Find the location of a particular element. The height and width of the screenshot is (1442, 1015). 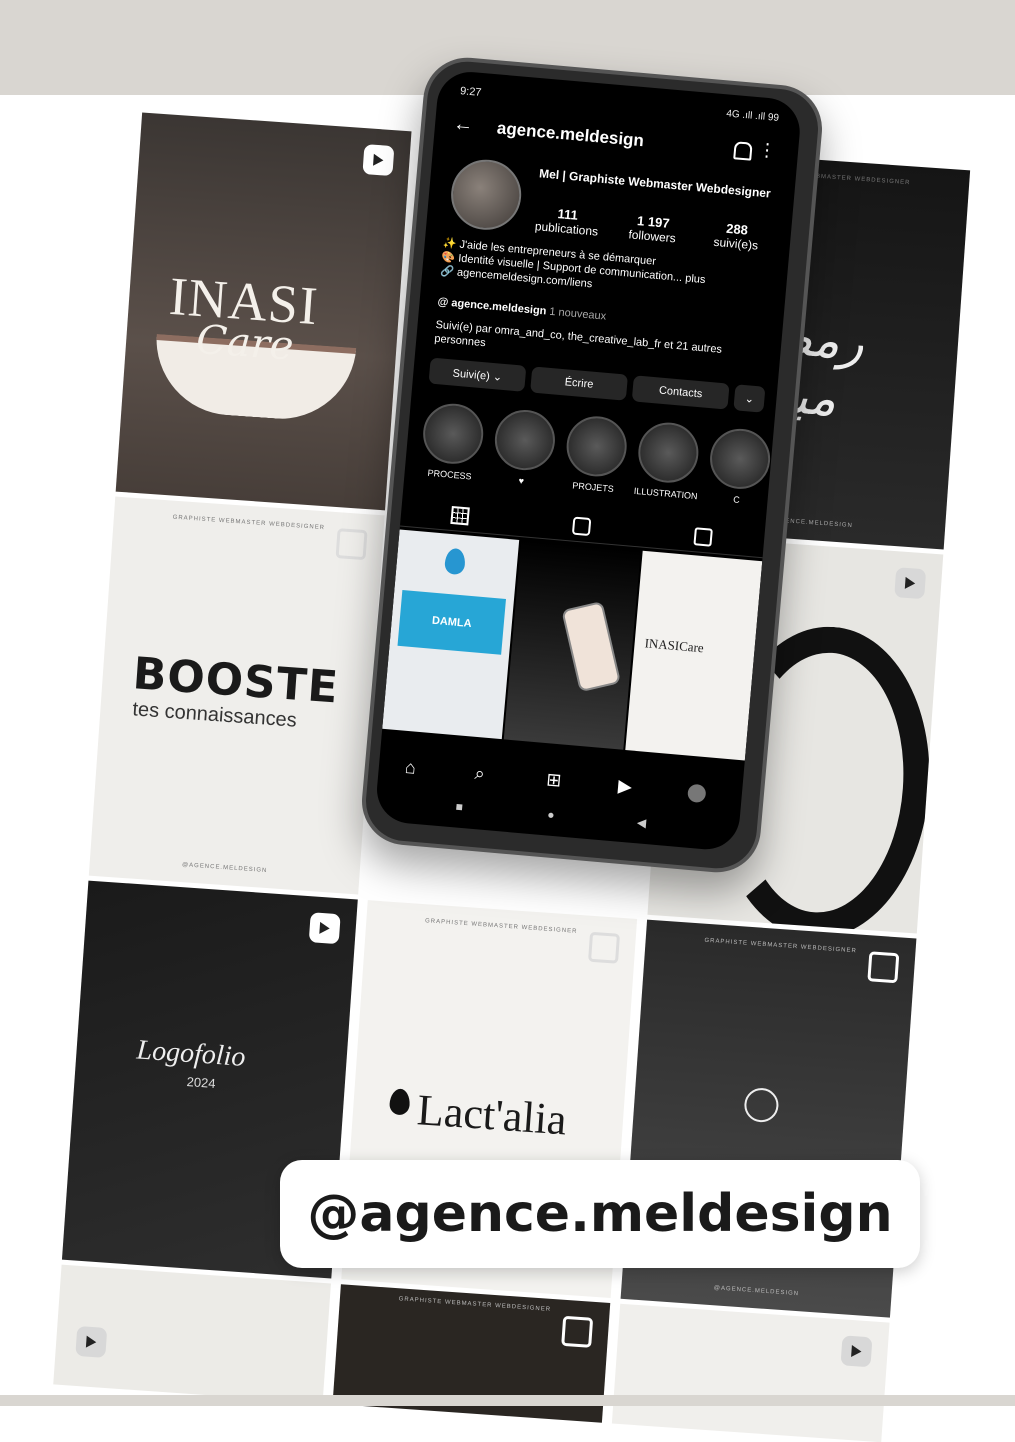

highlight-more: C is located at coordinates (739, 466).